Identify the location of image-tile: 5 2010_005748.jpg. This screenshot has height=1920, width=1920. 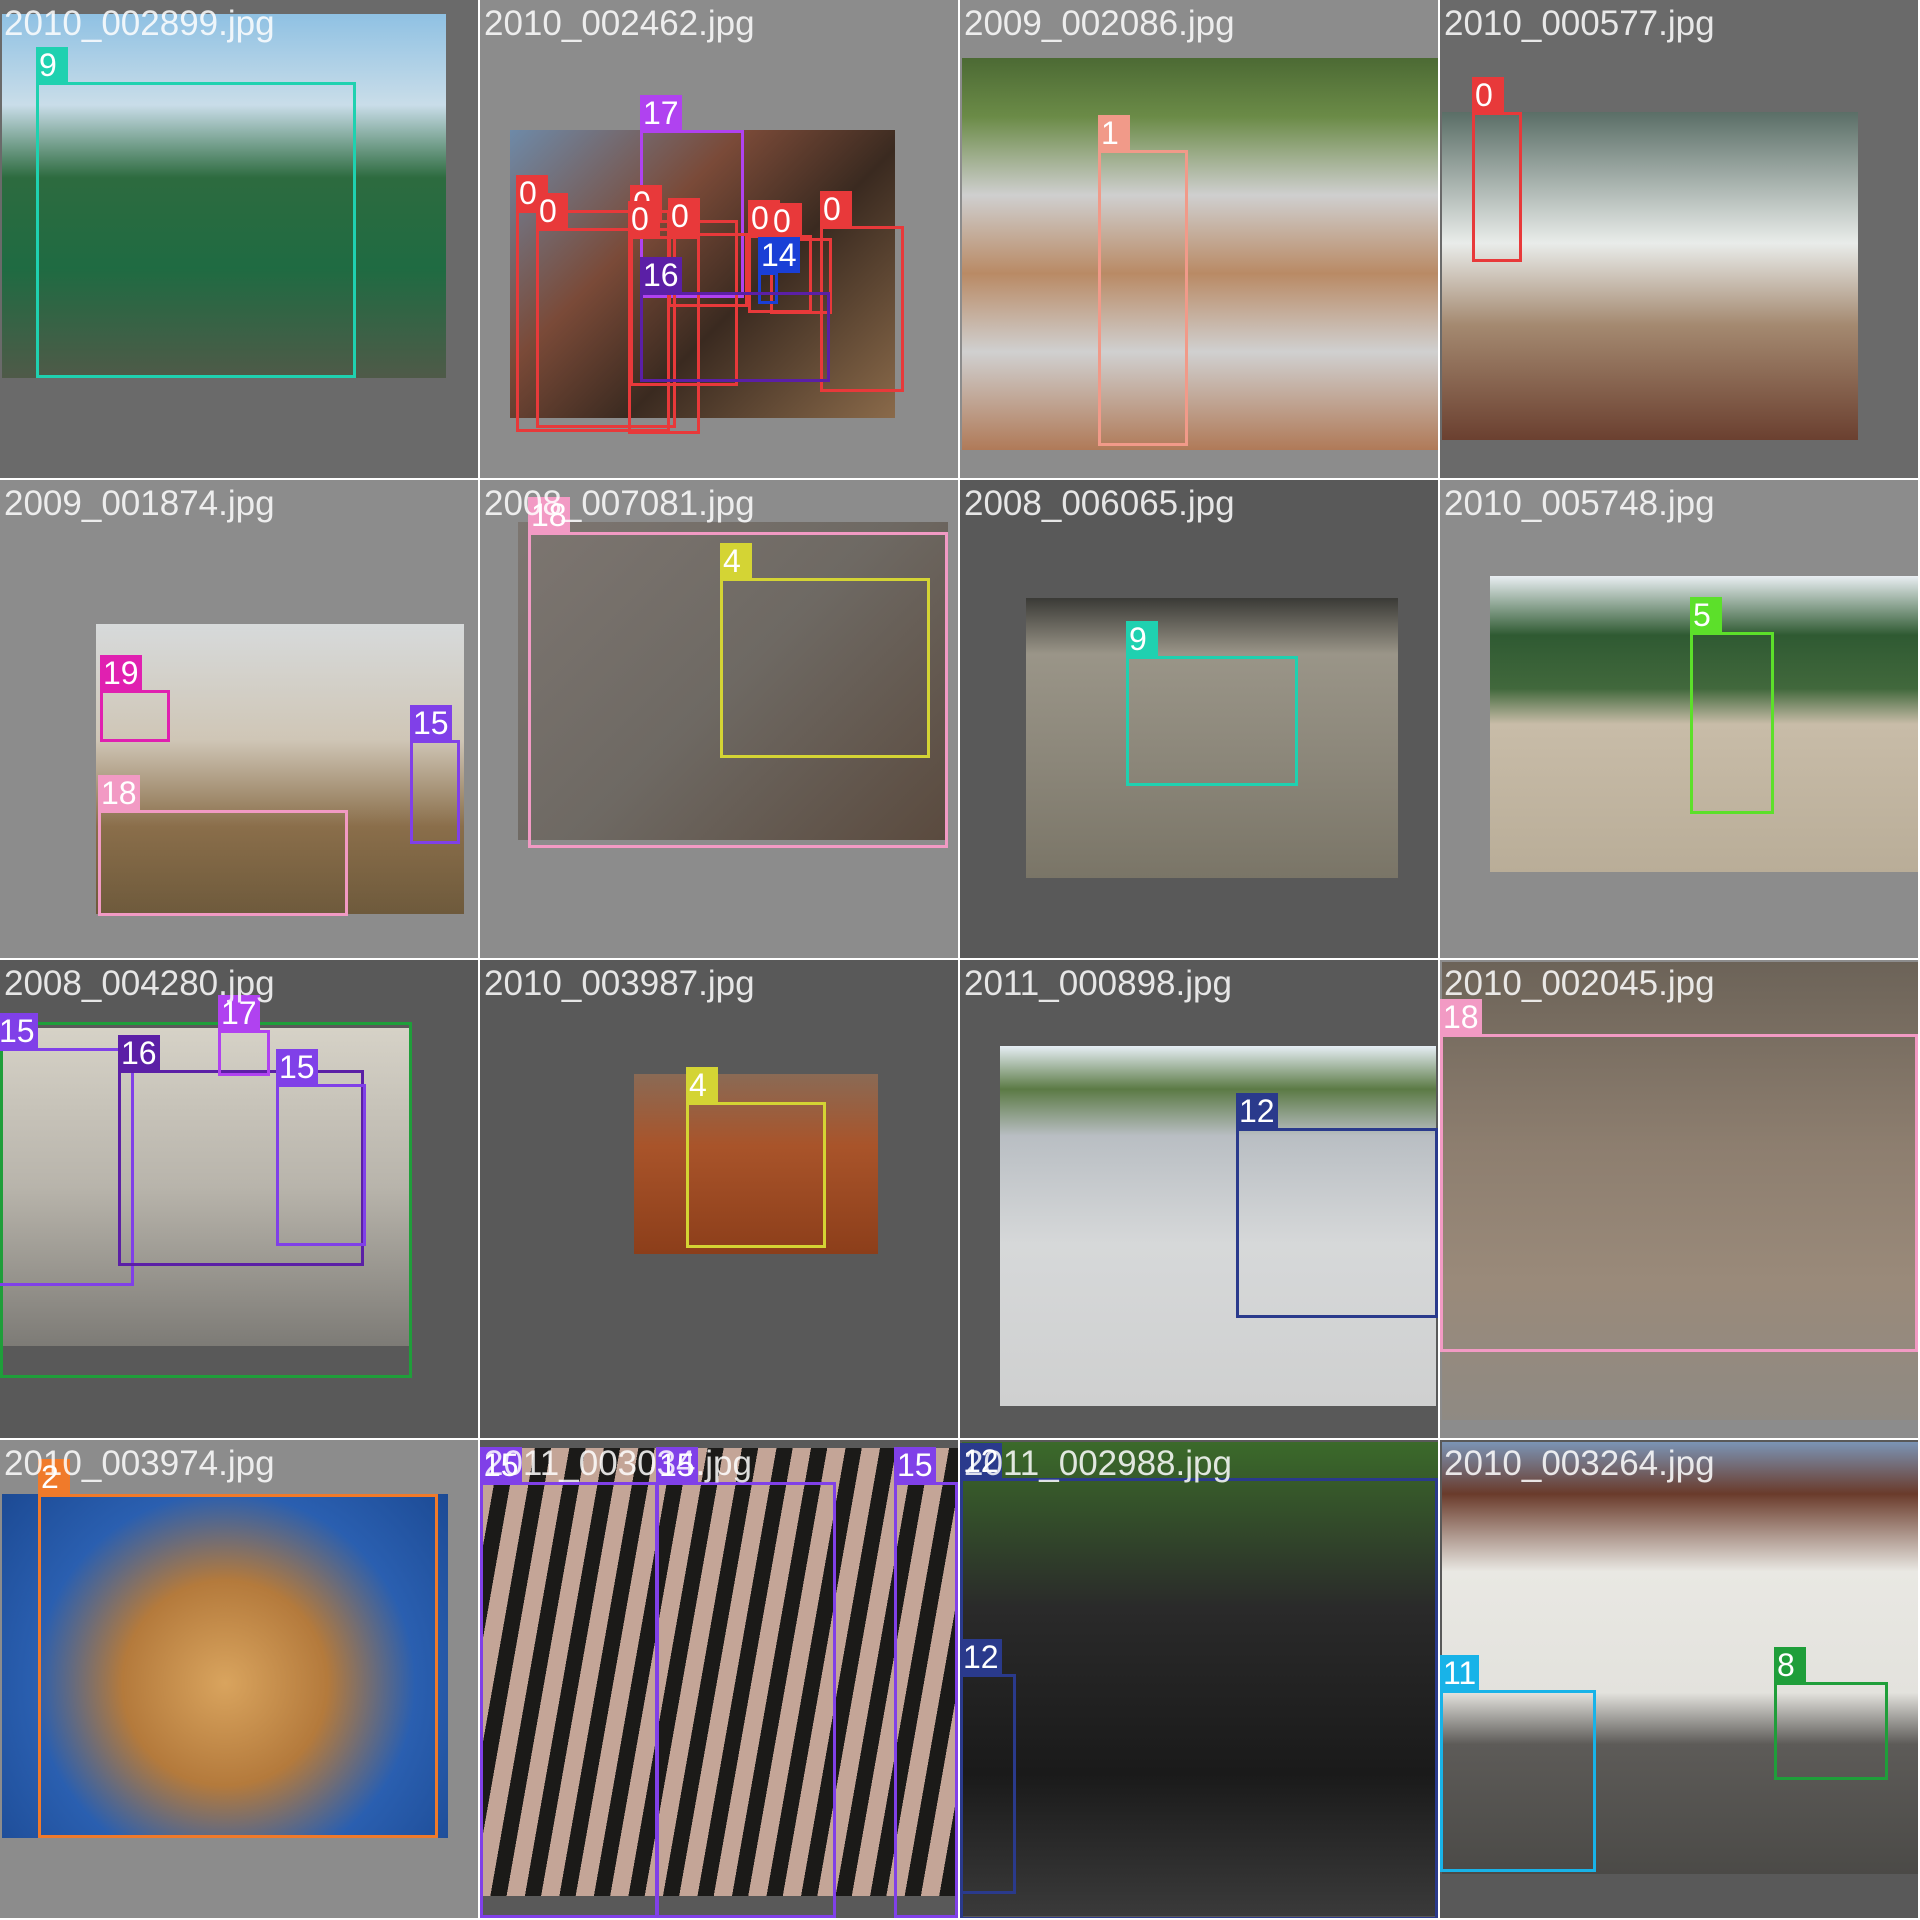
(1679, 719).